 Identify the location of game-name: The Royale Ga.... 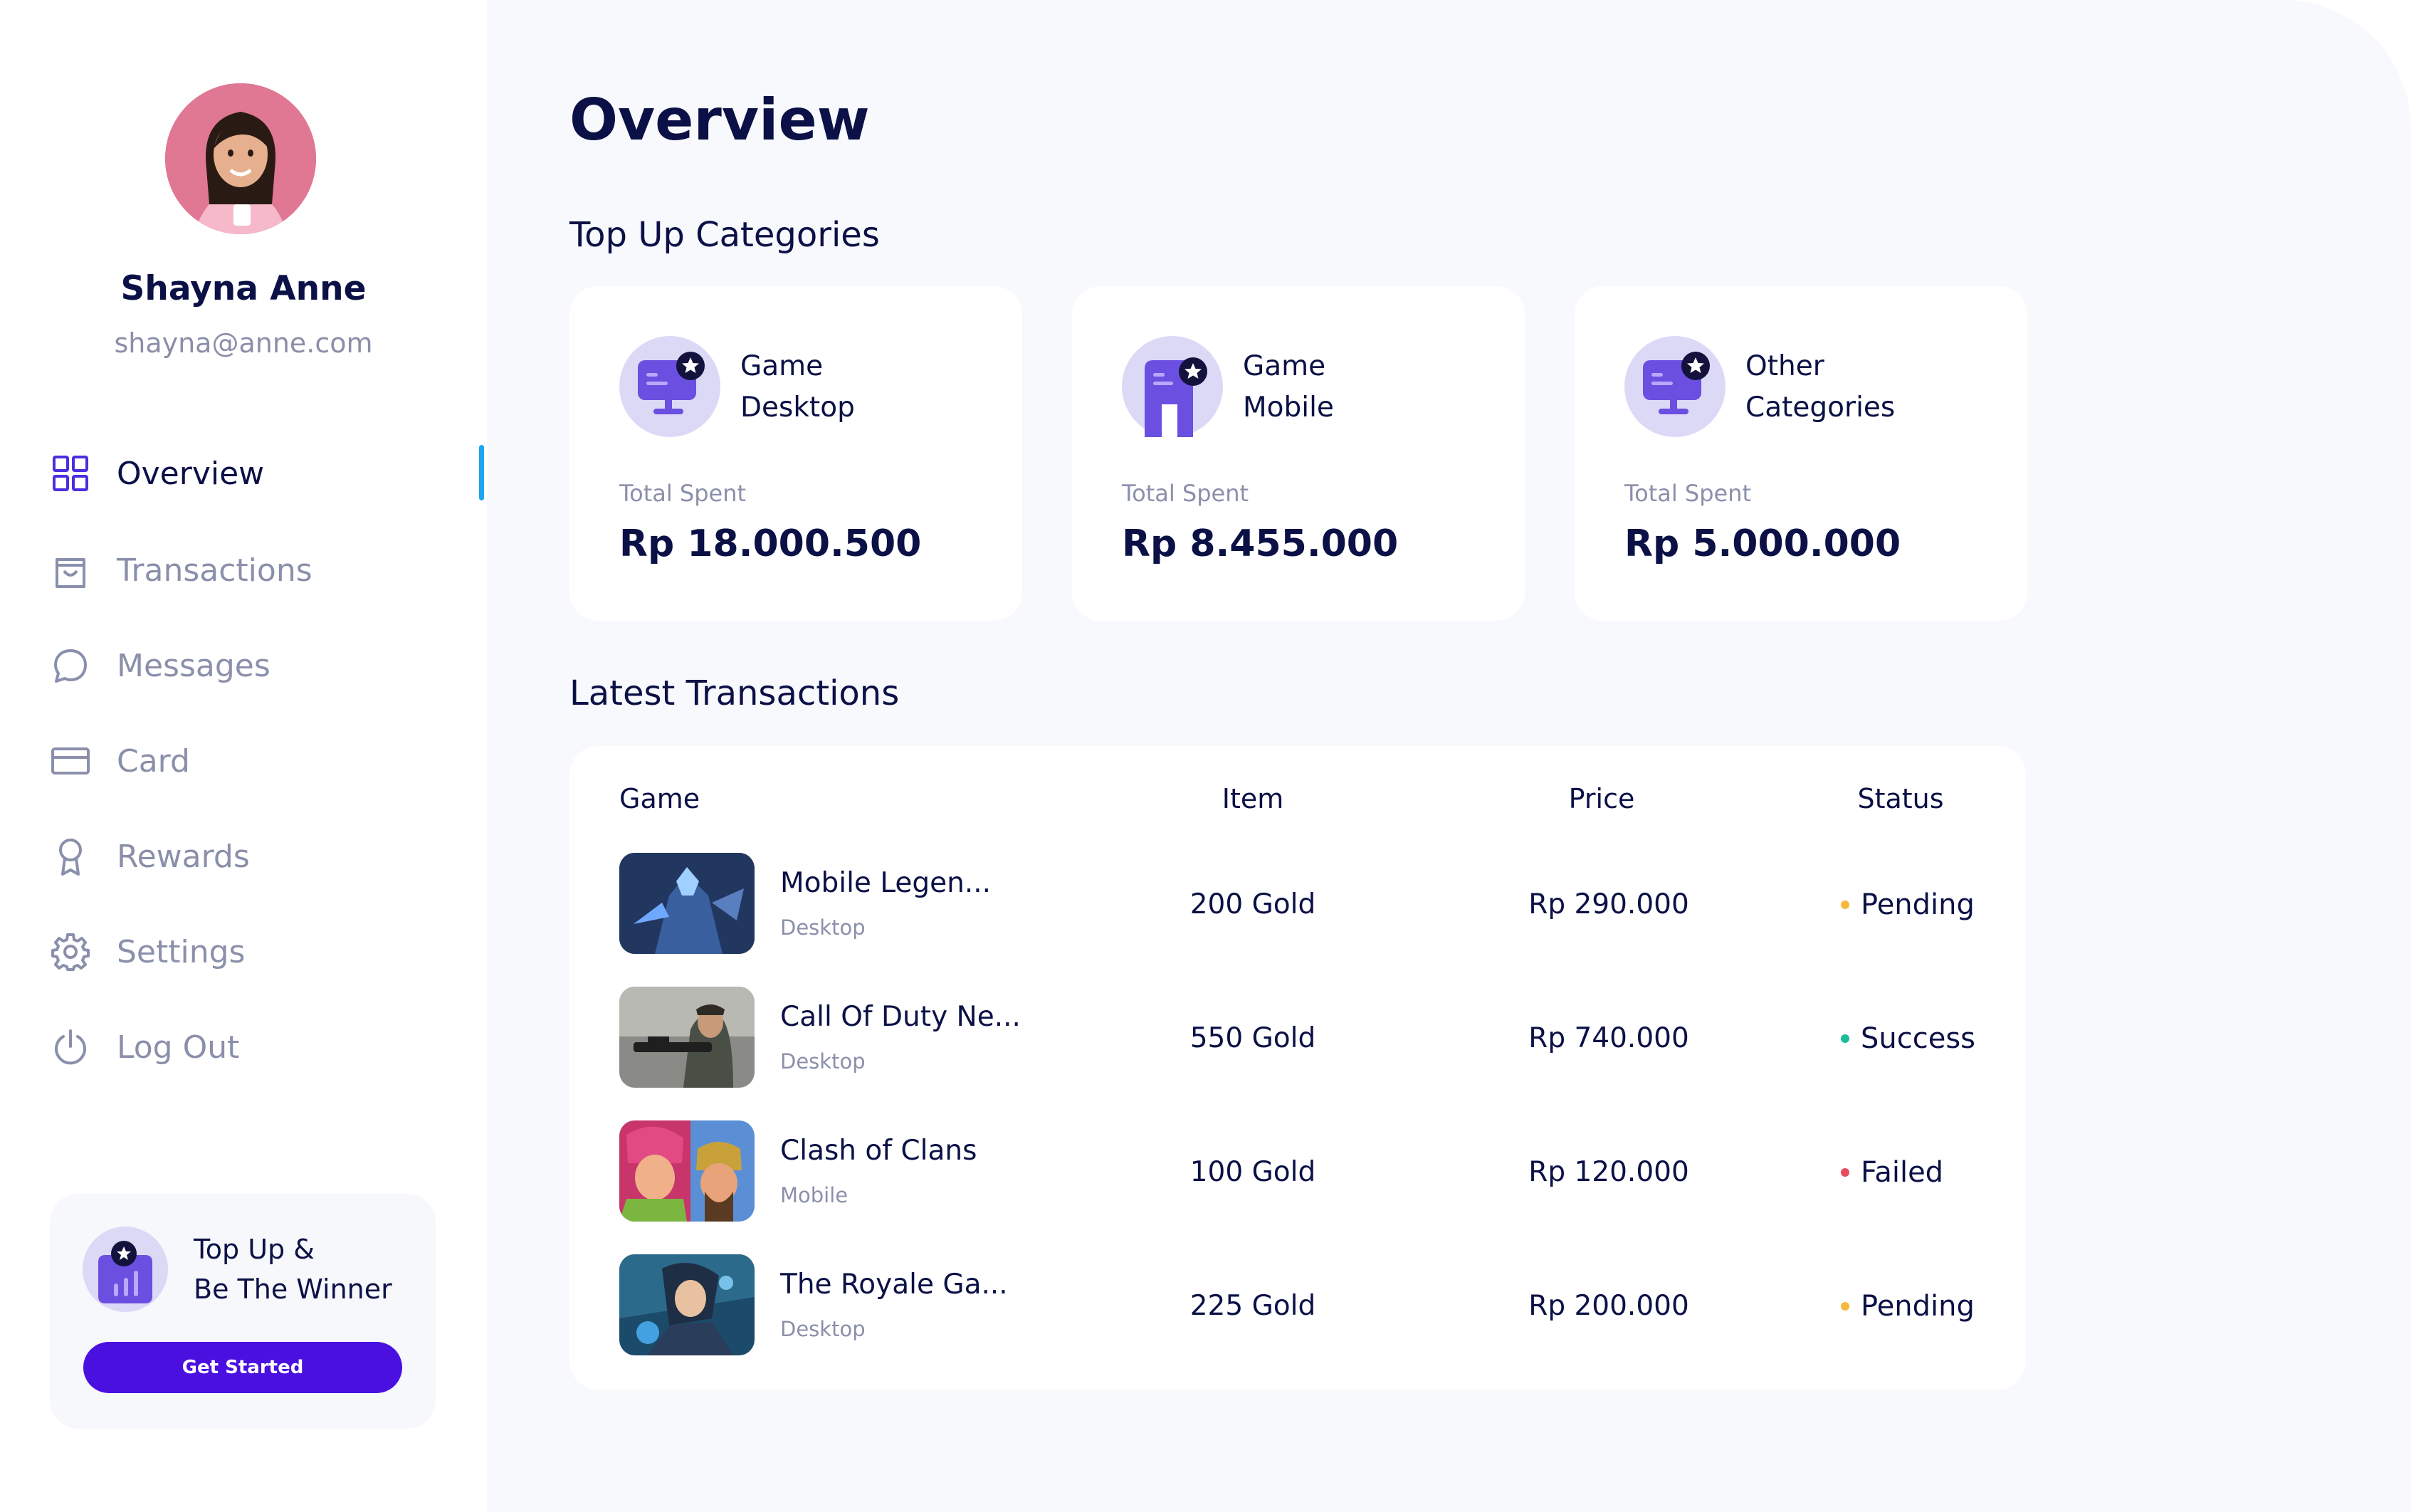
(894, 1285).